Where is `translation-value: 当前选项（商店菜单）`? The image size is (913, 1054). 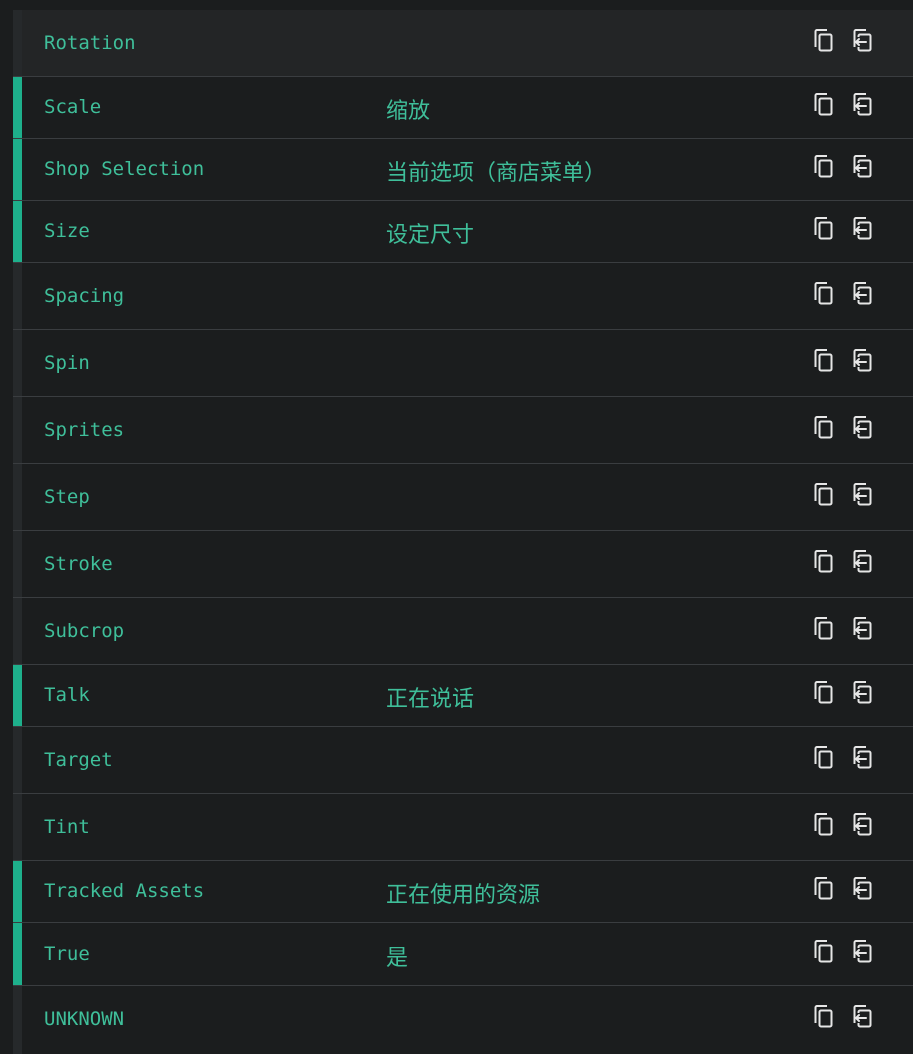 translation-value: 当前选项（商店菜单） is located at coordinates (496, 173).